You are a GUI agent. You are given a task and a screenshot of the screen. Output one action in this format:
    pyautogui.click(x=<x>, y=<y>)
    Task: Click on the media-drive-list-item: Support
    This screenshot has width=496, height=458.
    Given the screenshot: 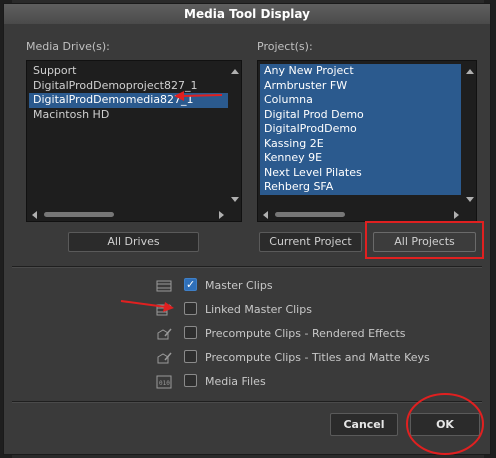 What is the action you would take?
    pyautogui.click(x=128, y=71)
    